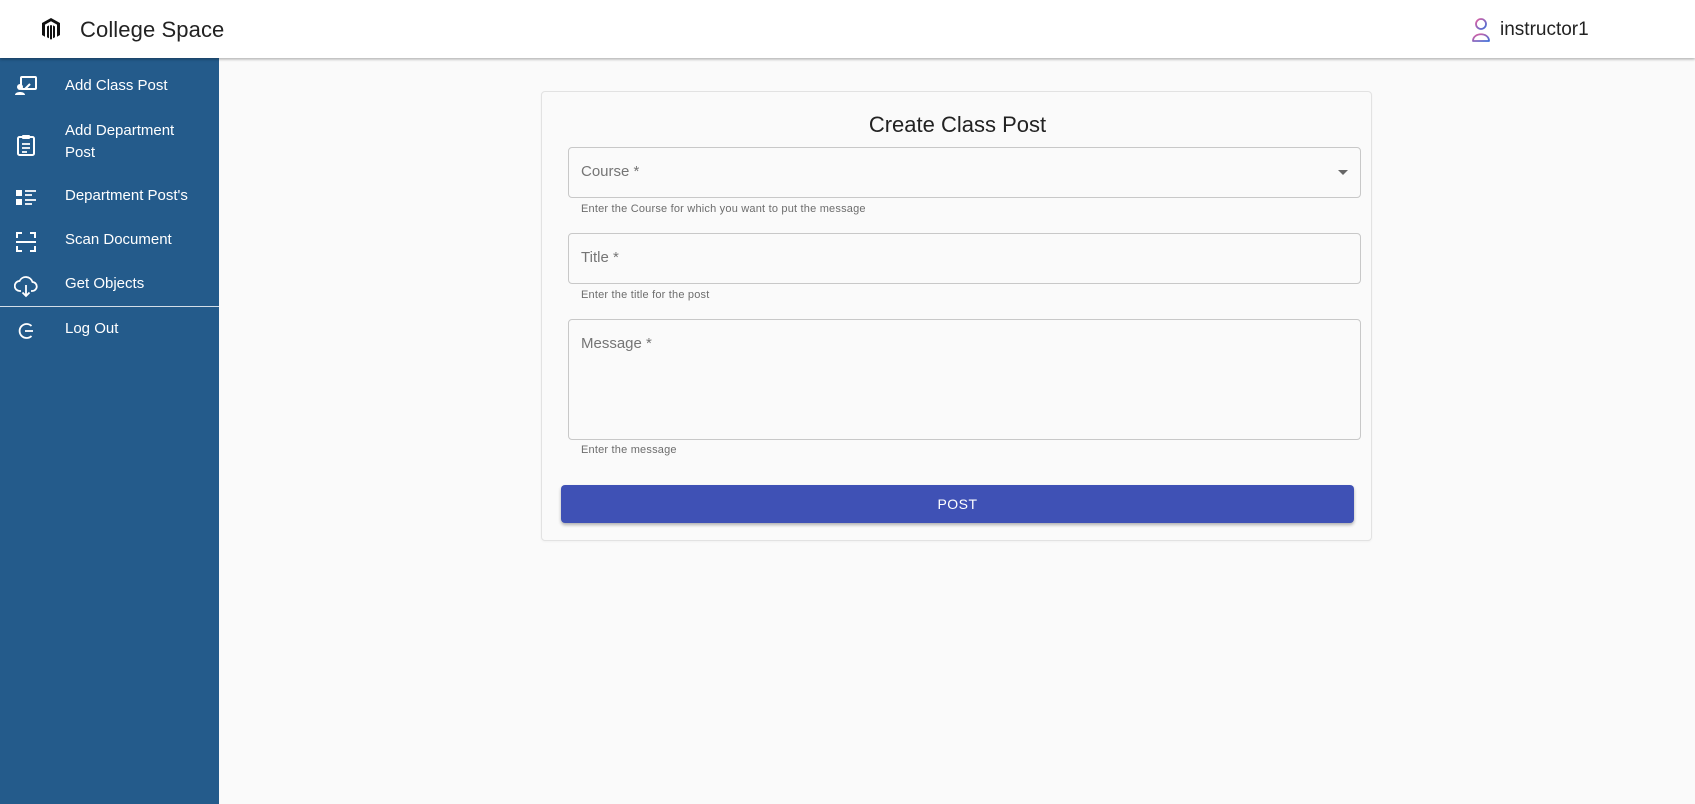 The width and height of the screenshot is (1695, 804). I want to click on form-title: Create Class Post, so click(957, 124).